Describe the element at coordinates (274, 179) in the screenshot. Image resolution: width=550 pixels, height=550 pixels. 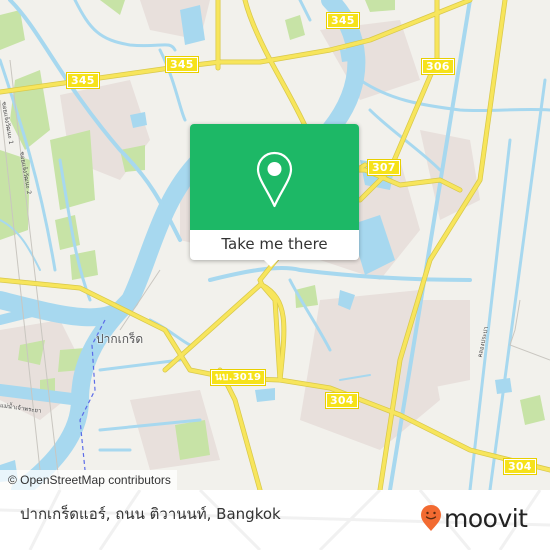
I see `location-pin-icon` at that location.